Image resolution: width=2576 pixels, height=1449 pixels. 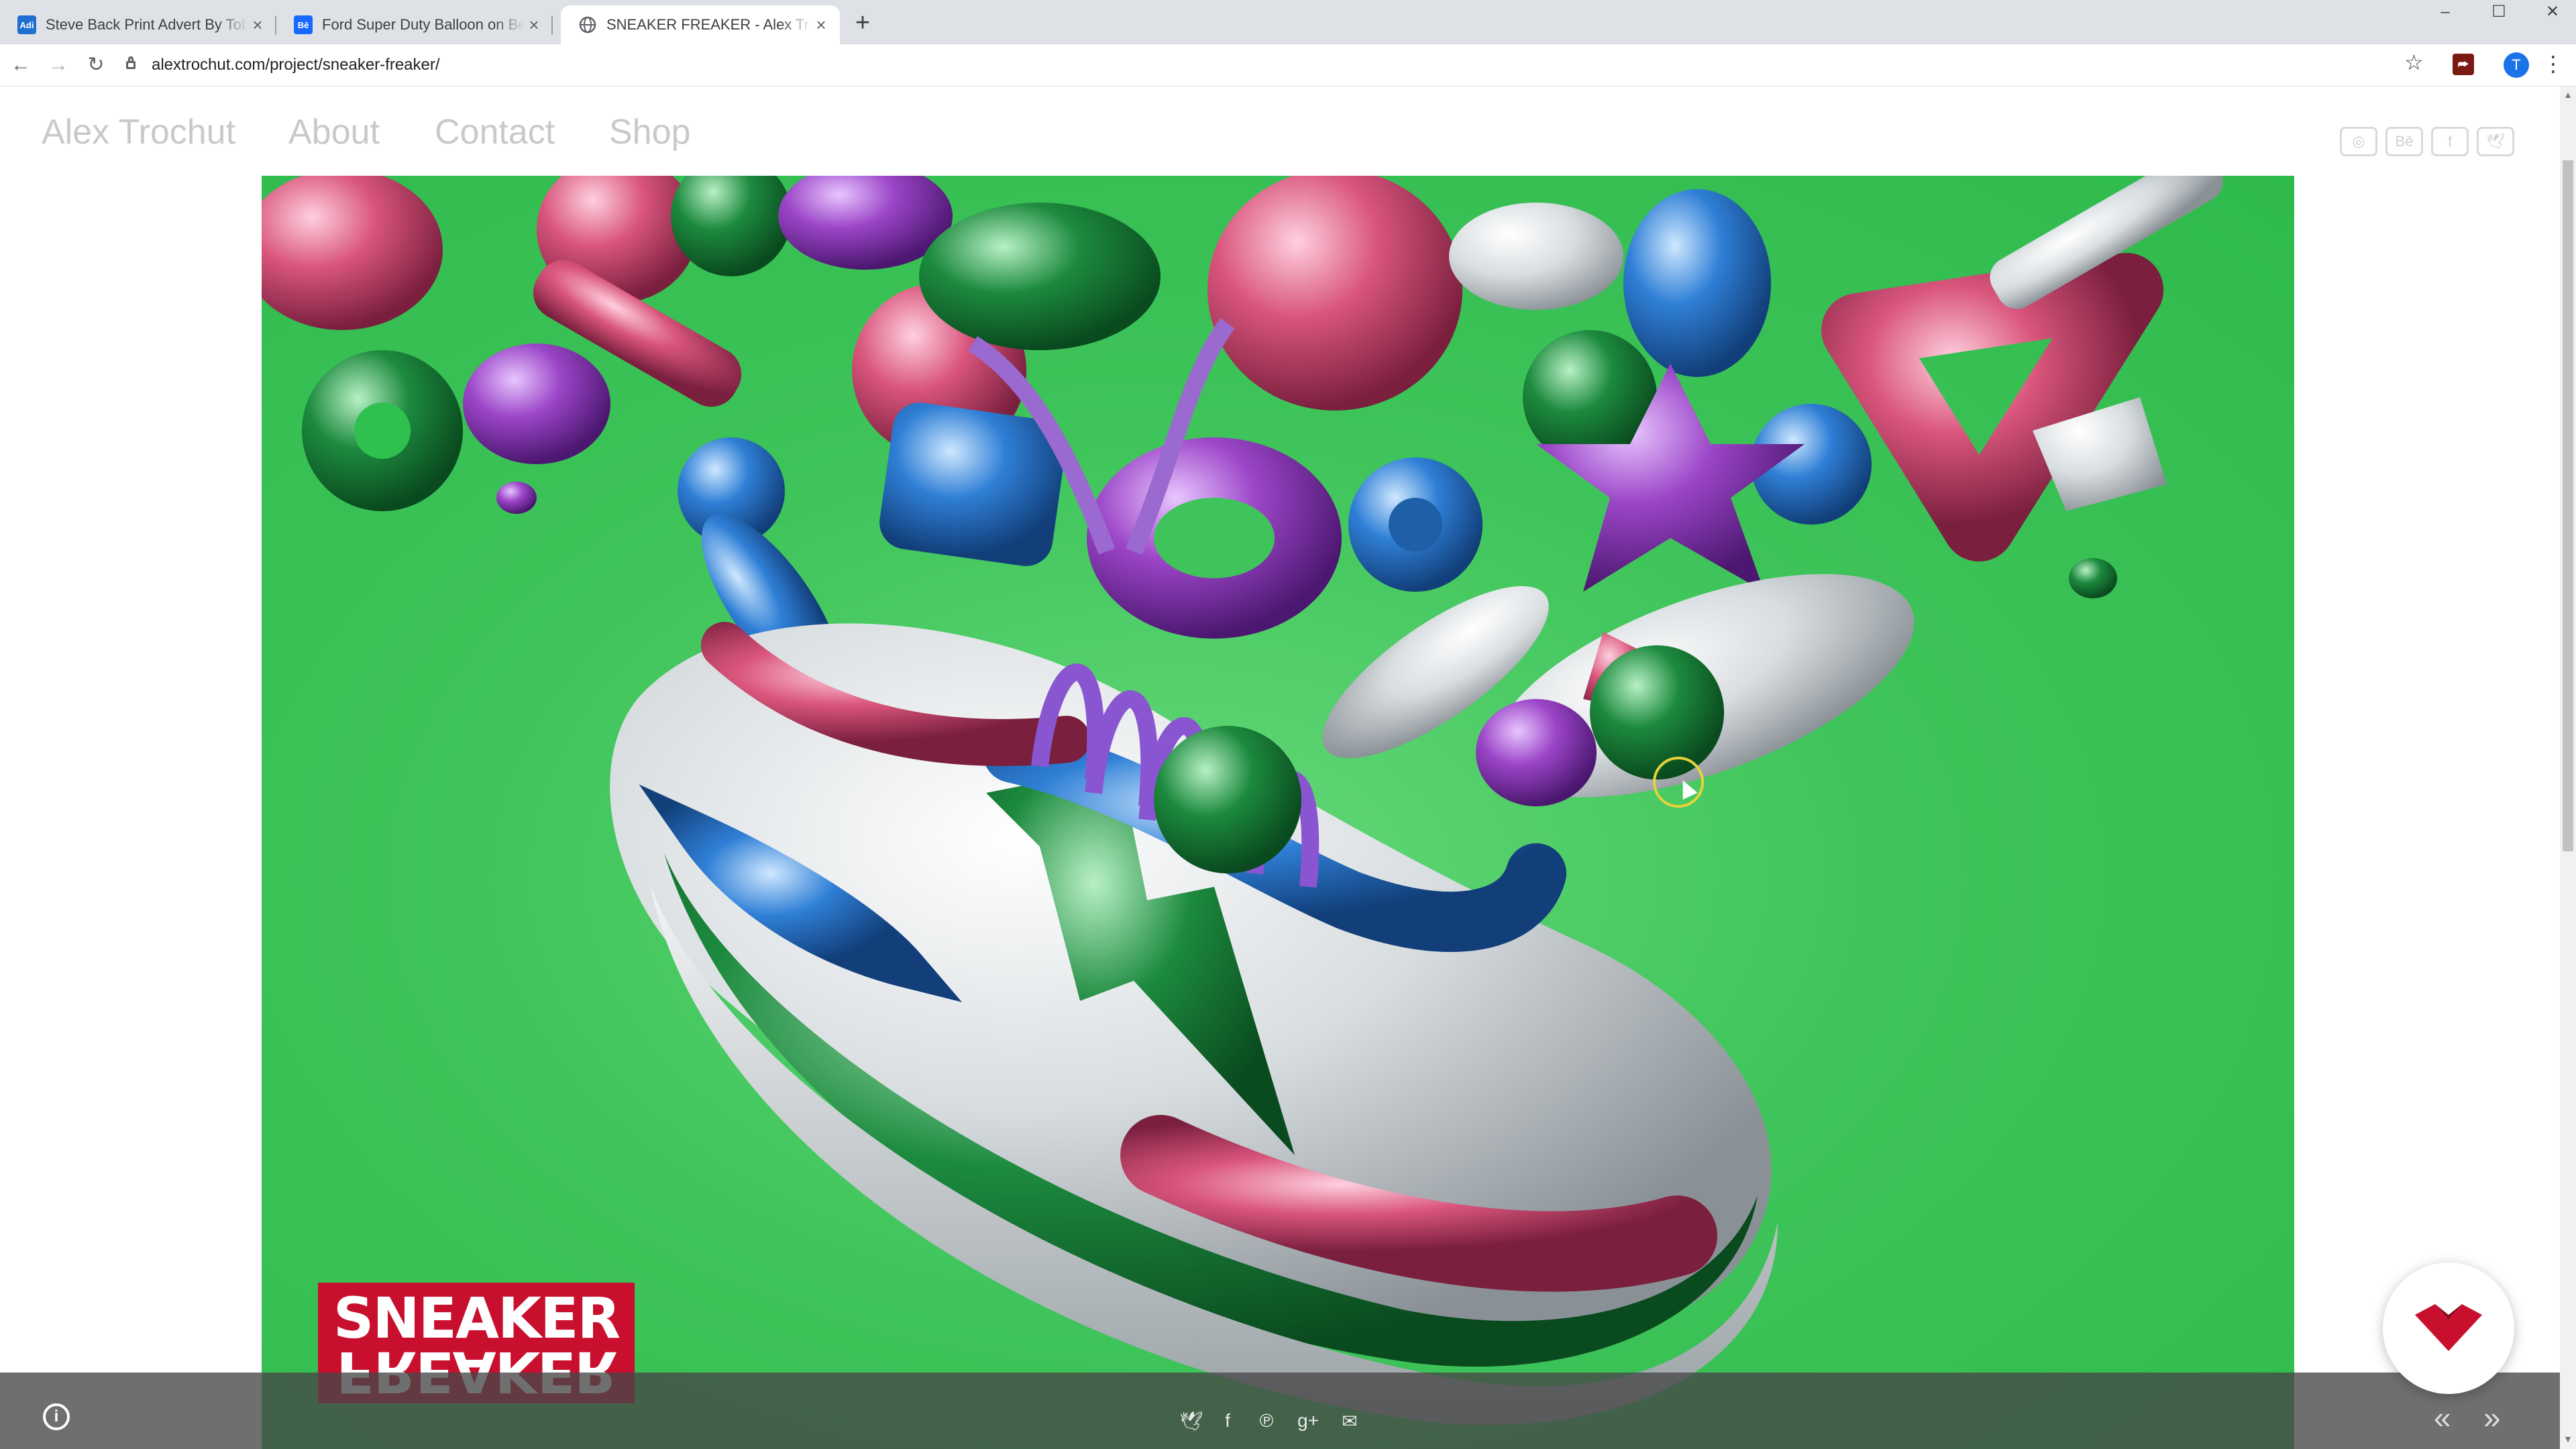 What do you see at coordinates (1227, 1421) in the screenshot?
I see `facebook-share-icon: f` at bounding box center [1227, 1421].